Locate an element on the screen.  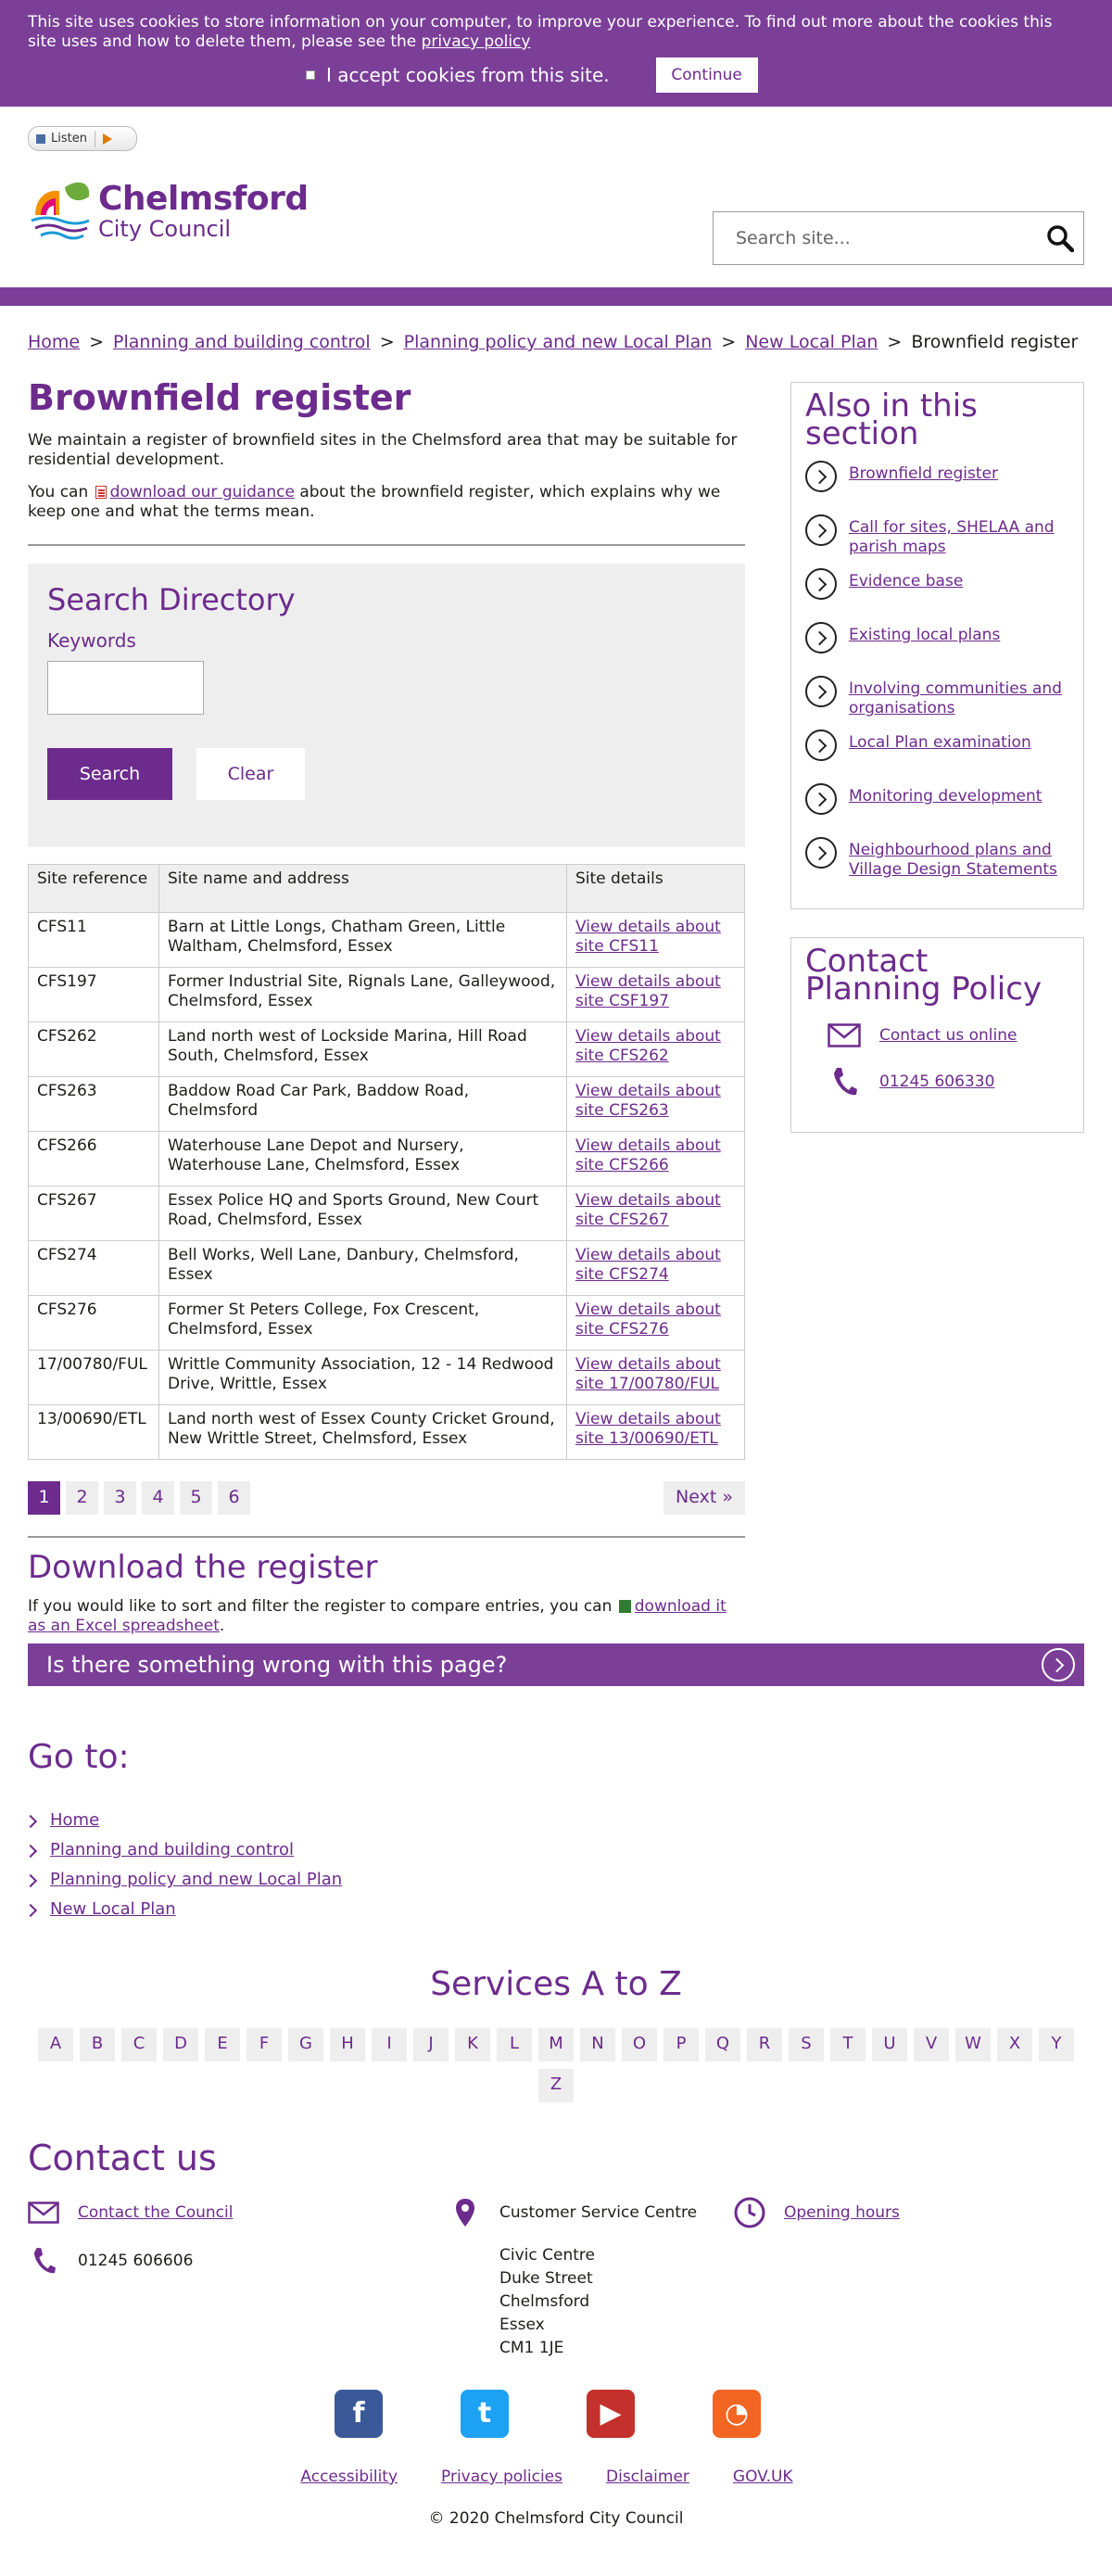
site-details-link: View details about site CFS11 is located at coordinates (648, 937).